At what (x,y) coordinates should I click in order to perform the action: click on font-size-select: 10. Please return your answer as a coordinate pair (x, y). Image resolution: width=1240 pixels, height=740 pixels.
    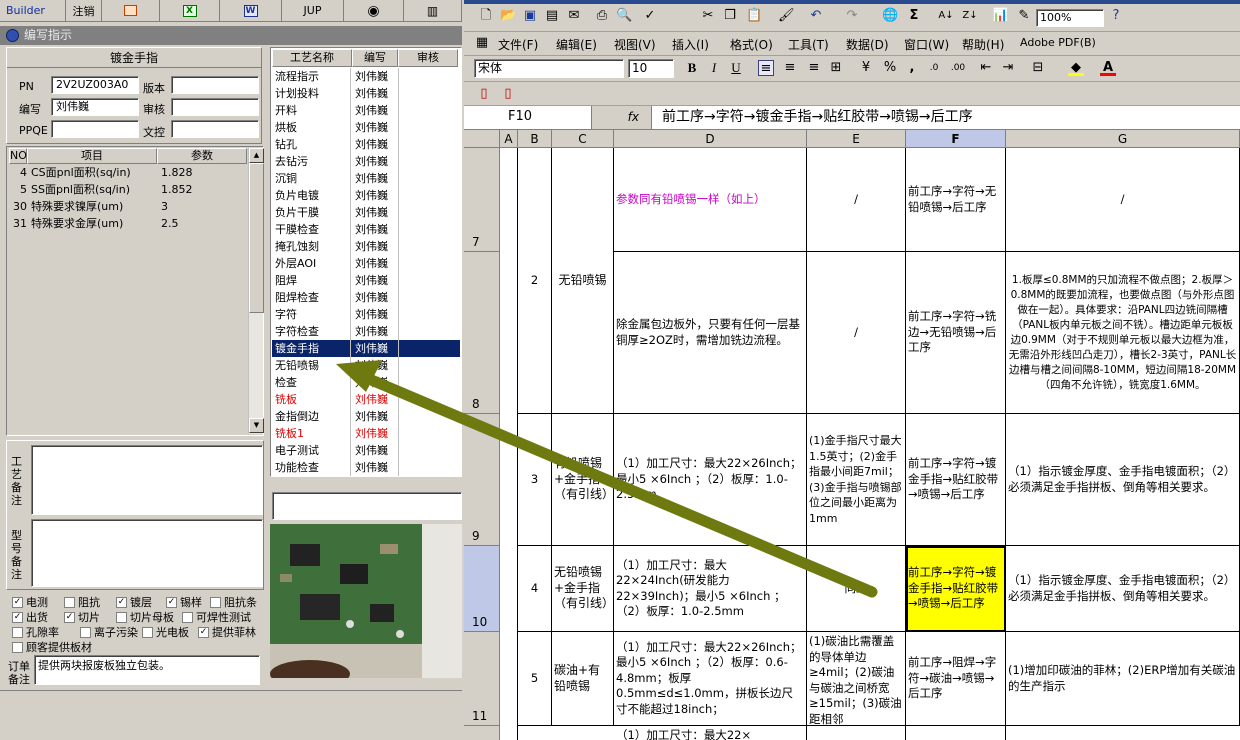
    Looking at the image, I should click on (651, 68).